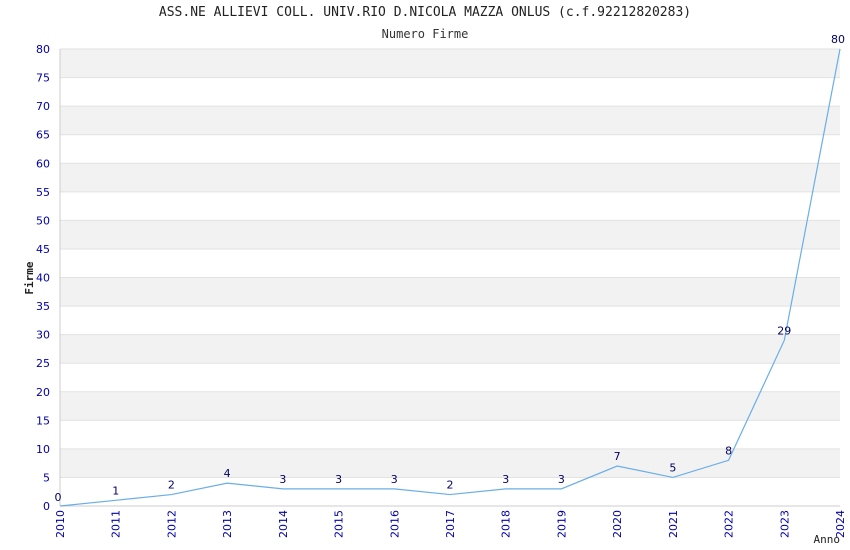 Image resolution: width=850 pixels, height=550 pixels. I want to click on y-tick-label: 40, so click(43, 278).